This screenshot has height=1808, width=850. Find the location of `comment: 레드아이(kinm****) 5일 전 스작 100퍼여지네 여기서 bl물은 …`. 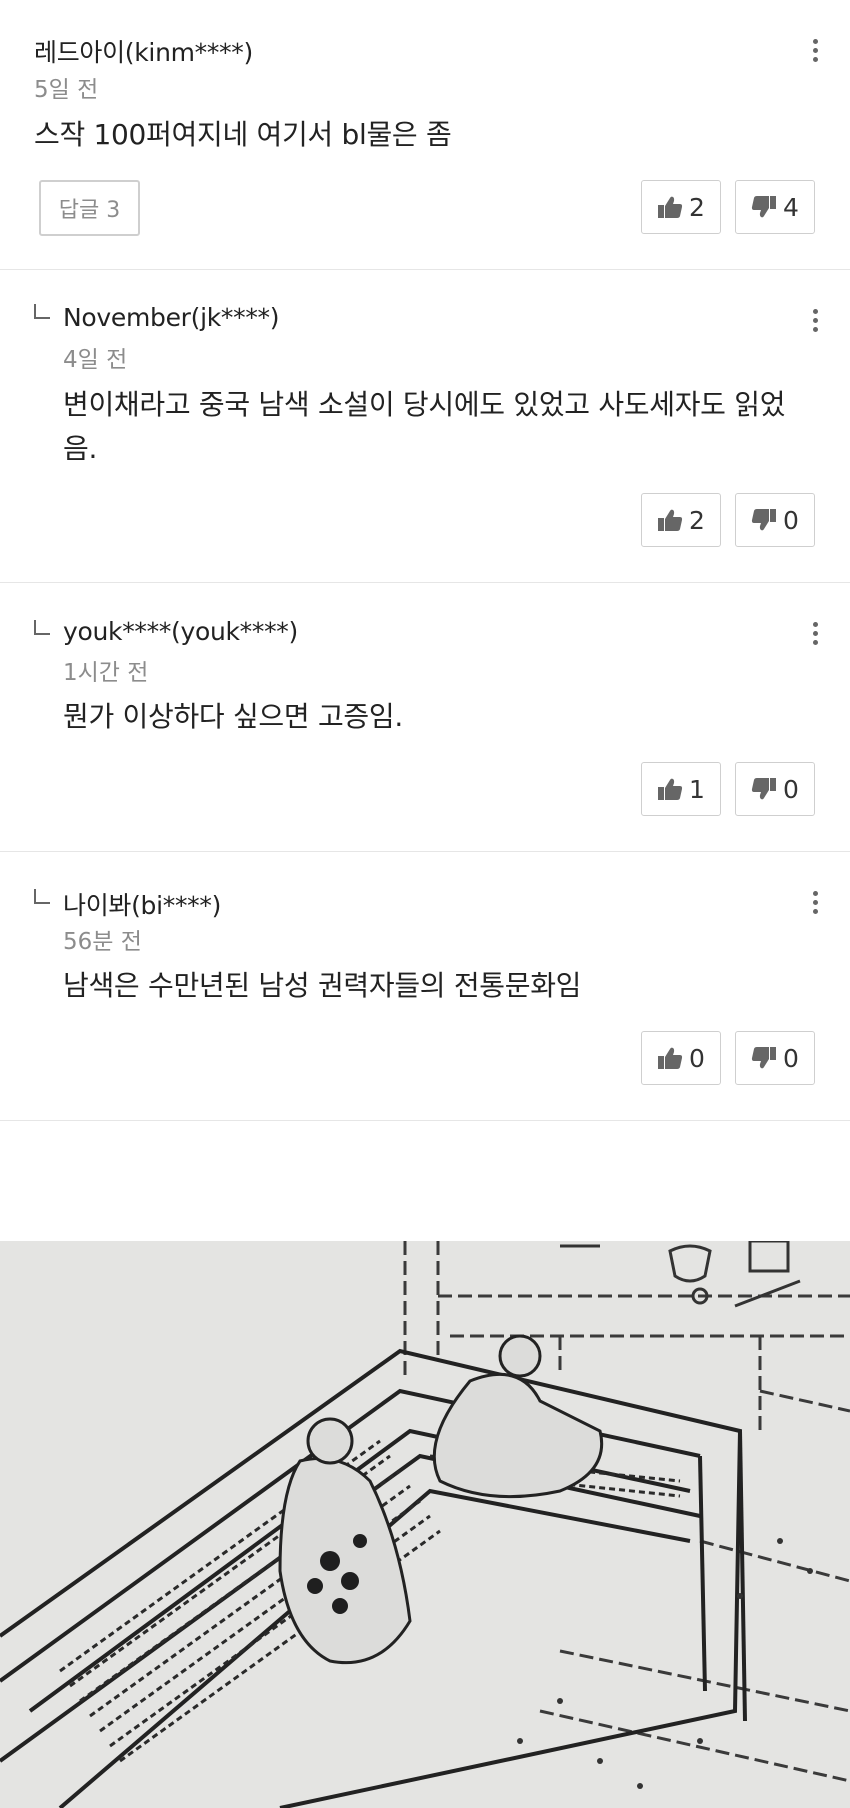

comment: 레드아이(kinm****) 5일 전 스작 100퍼여지네 여기서 bl물은 … is located at coordinates (425, 134).